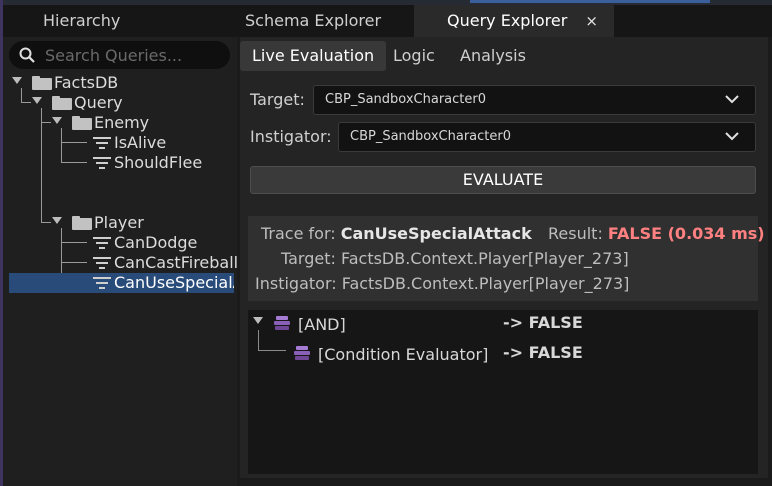 This screenshot has height=486, width=772. Describe the element at coordinates (493, 56) in the screenshot. I see `tab-analysis: Analysis` at that location.